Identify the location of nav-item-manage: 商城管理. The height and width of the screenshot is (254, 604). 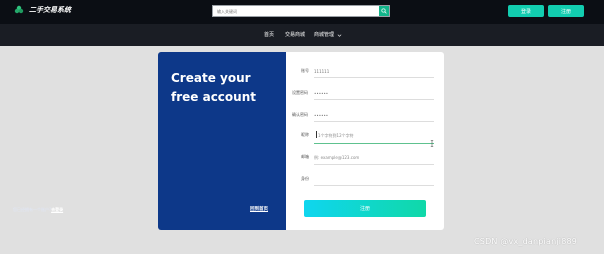
(328, 35).